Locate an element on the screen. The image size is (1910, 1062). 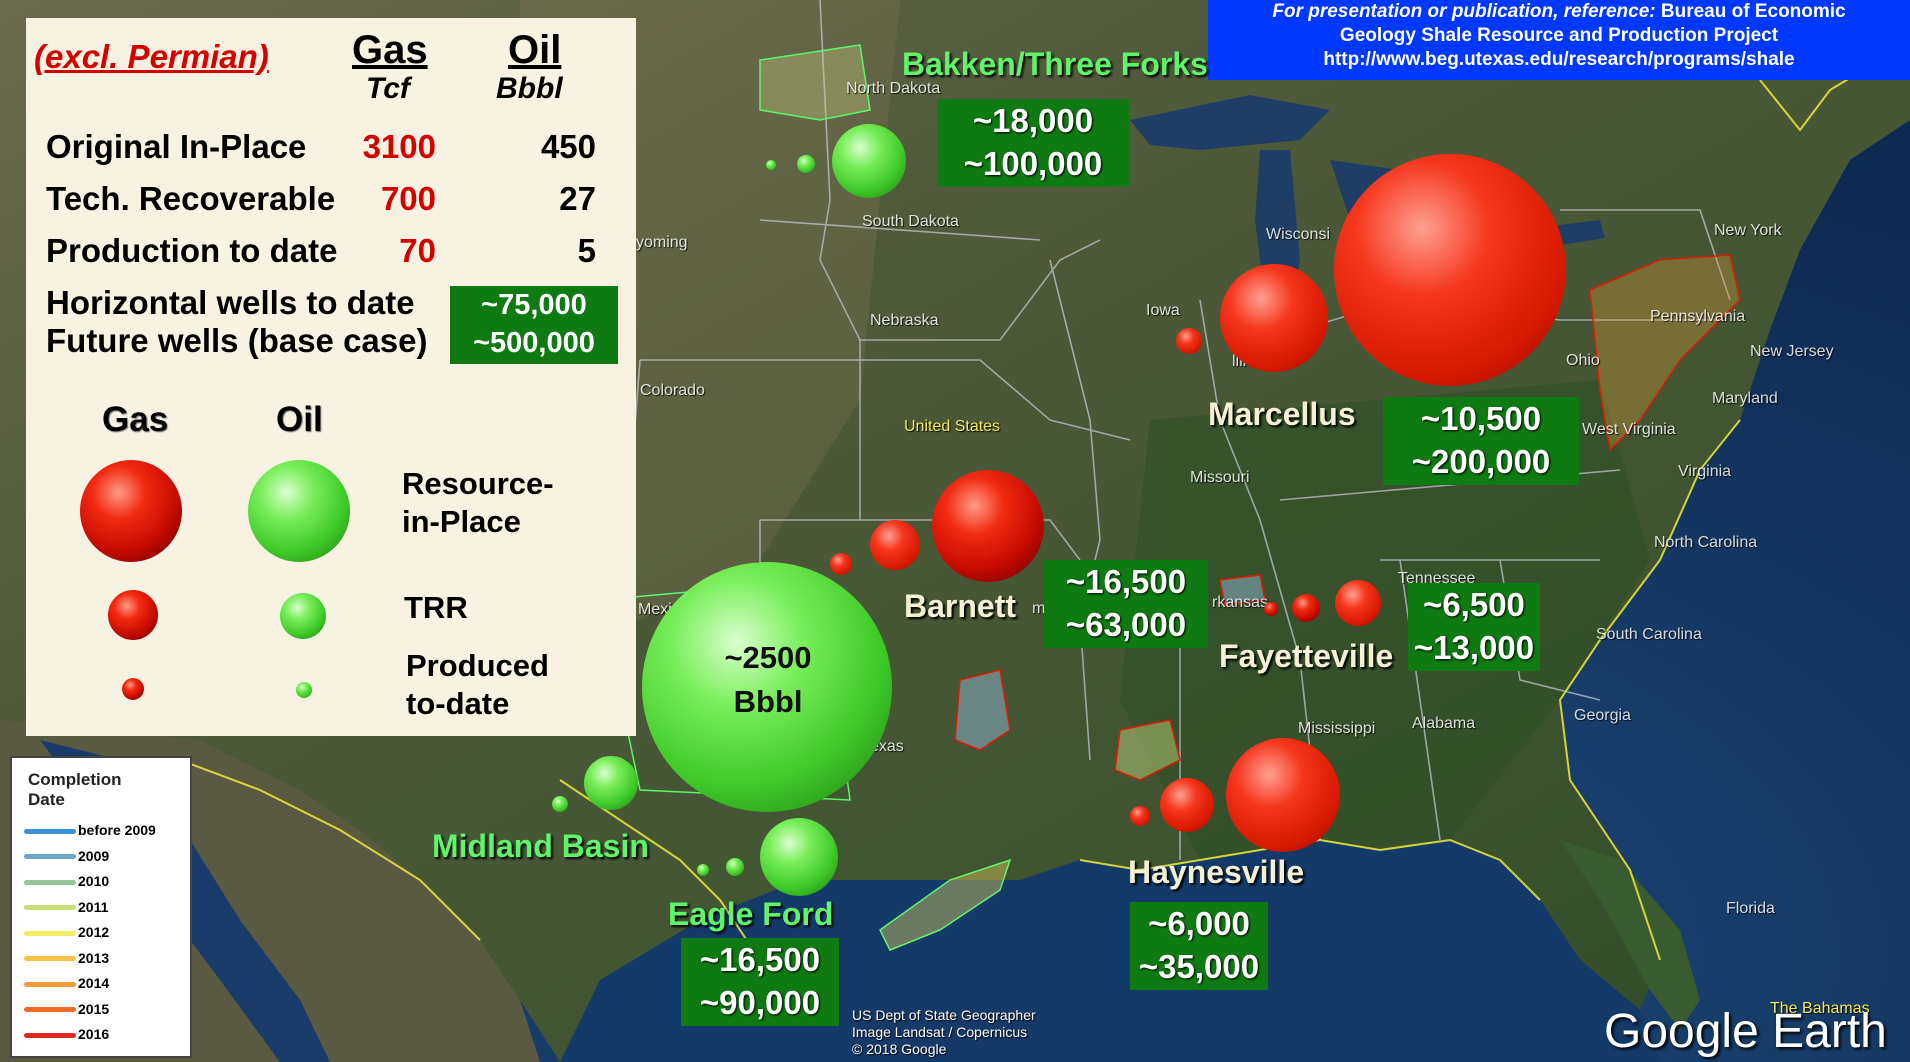
eagle-ford-oil-produced-bubble is located at coordinates (703, 870).